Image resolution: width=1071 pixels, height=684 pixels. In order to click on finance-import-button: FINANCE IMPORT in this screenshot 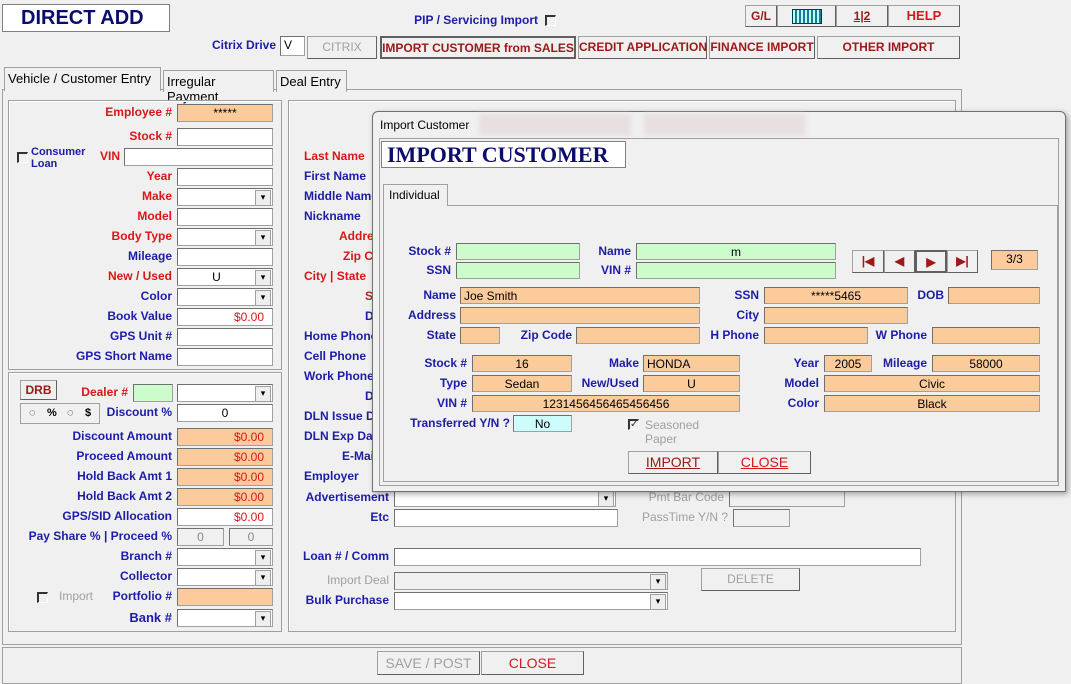, I will do `click(762, 47)`.